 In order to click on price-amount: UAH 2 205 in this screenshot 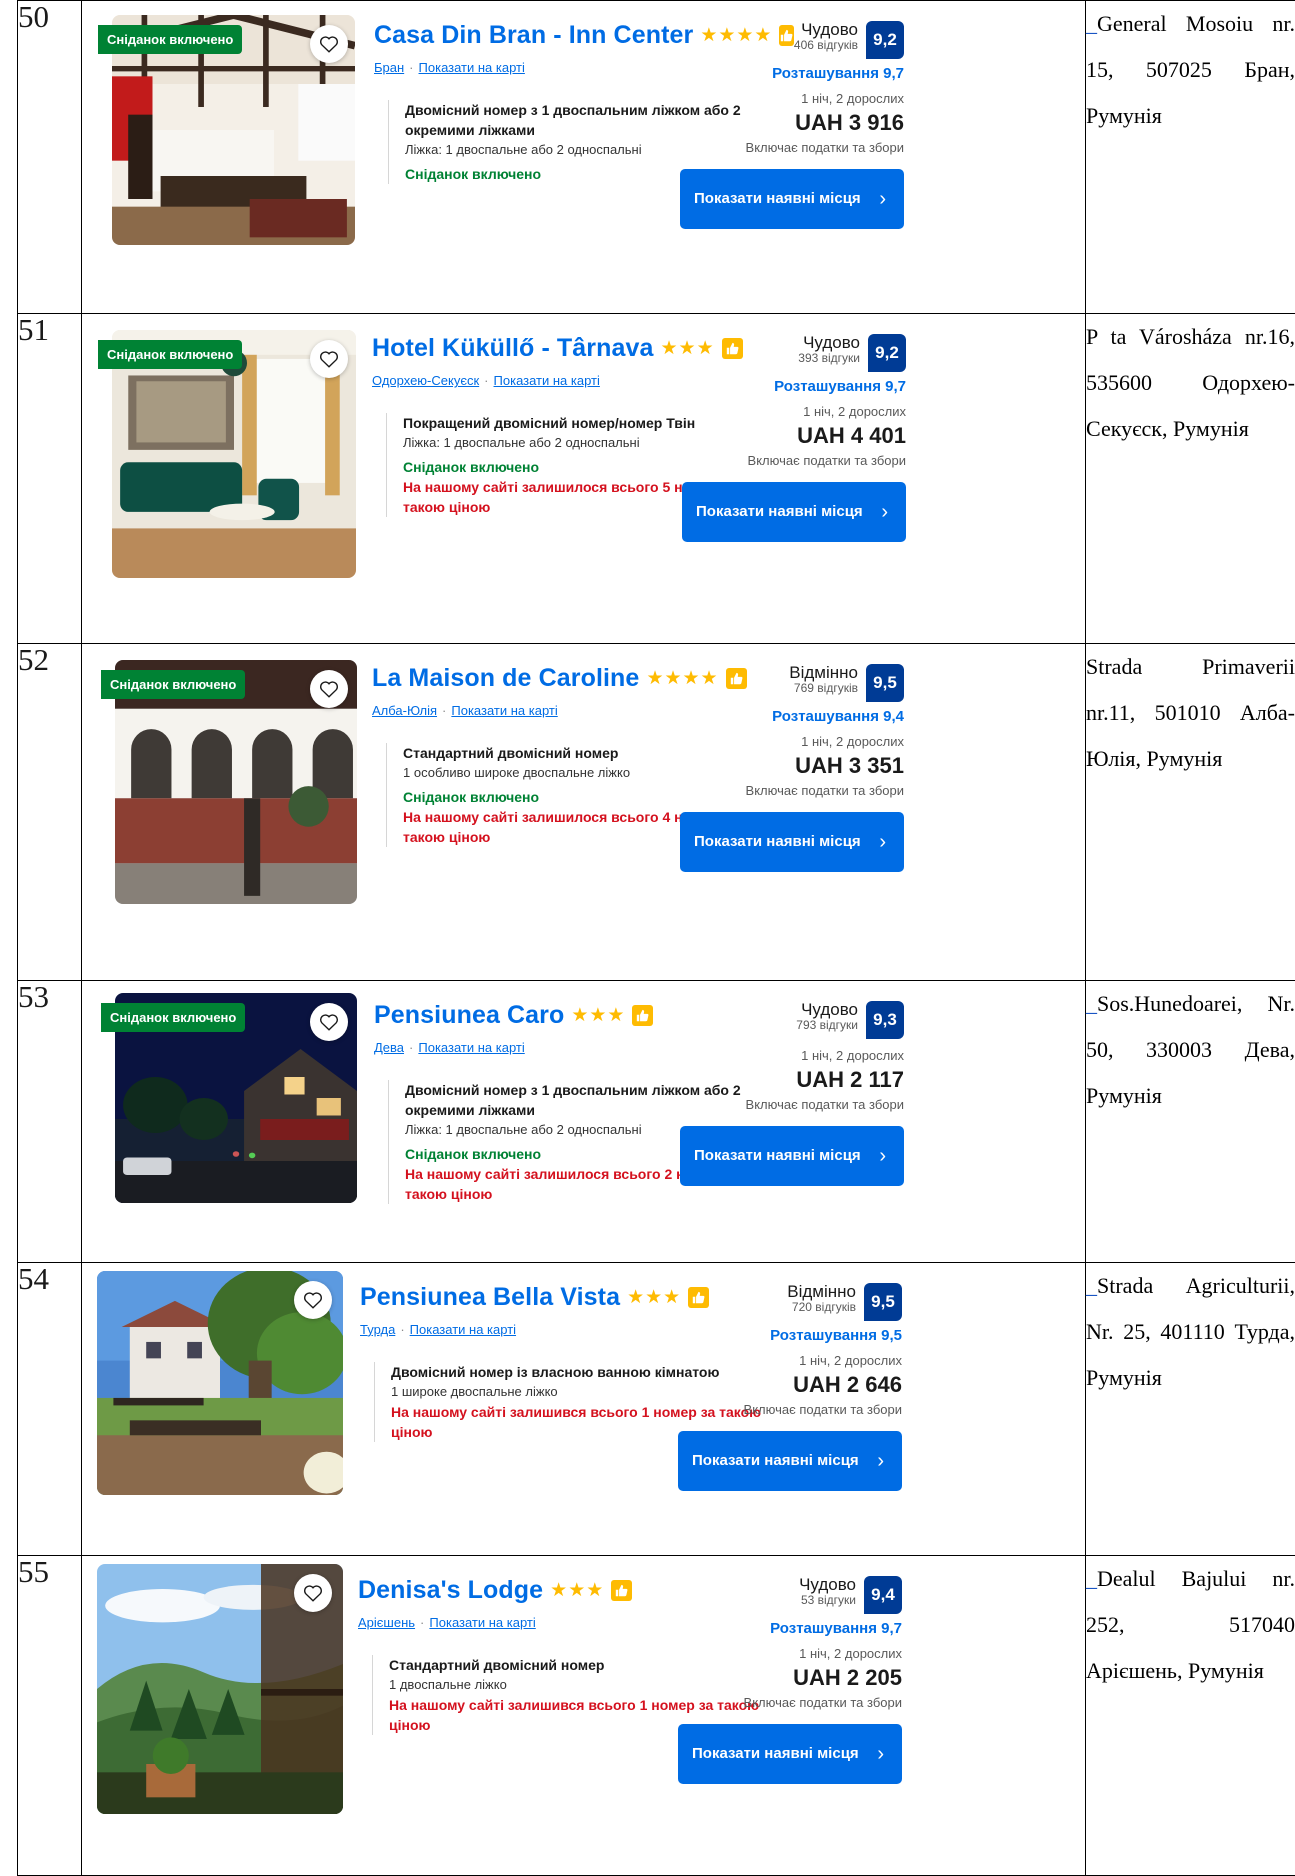, I will do `click(847, 1677)`.